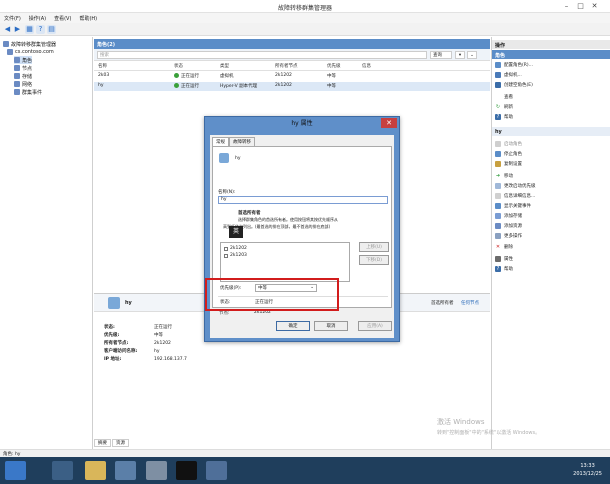 This screenshot has width=610, height=484. Describe the element at coordinates (23, 60) in the screenshot. I see `tree-item-roles: 角色` at that location.